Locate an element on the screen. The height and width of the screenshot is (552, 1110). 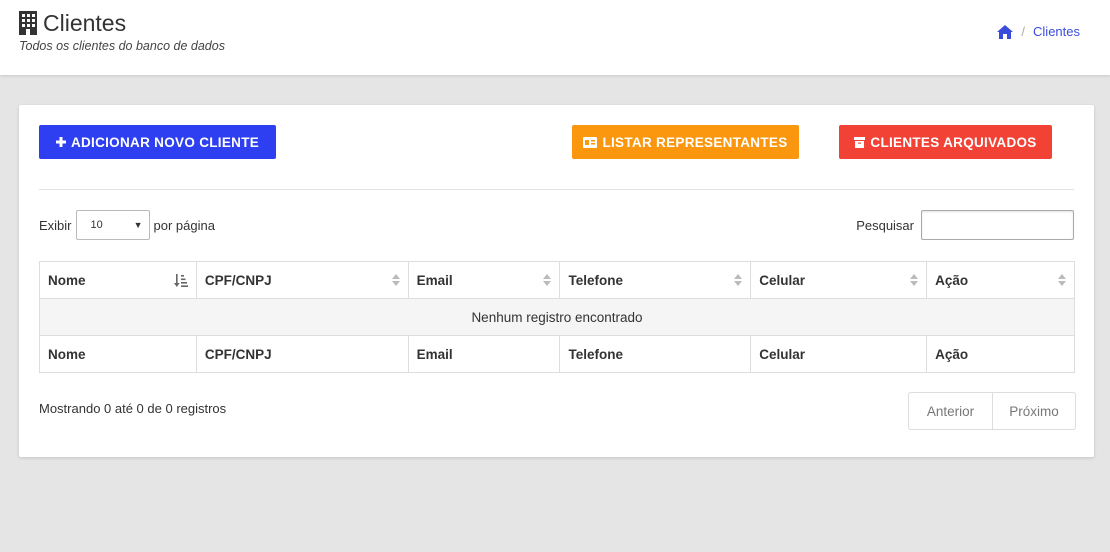
page-size-value: 10 is located at coordinates (96, 225).